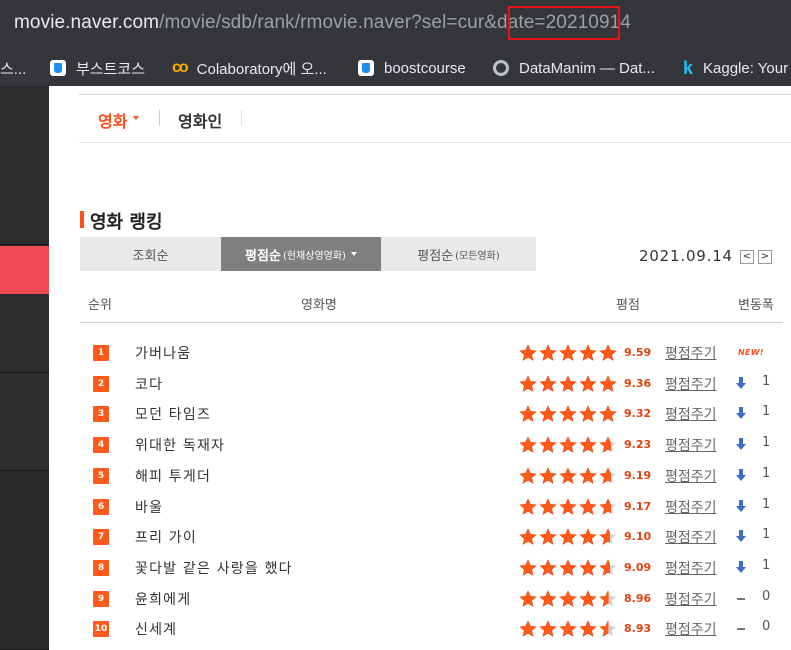  Describe the element at coordinates (112, 120) in the screenshot. I see `tab-movie: 영화` at that location.